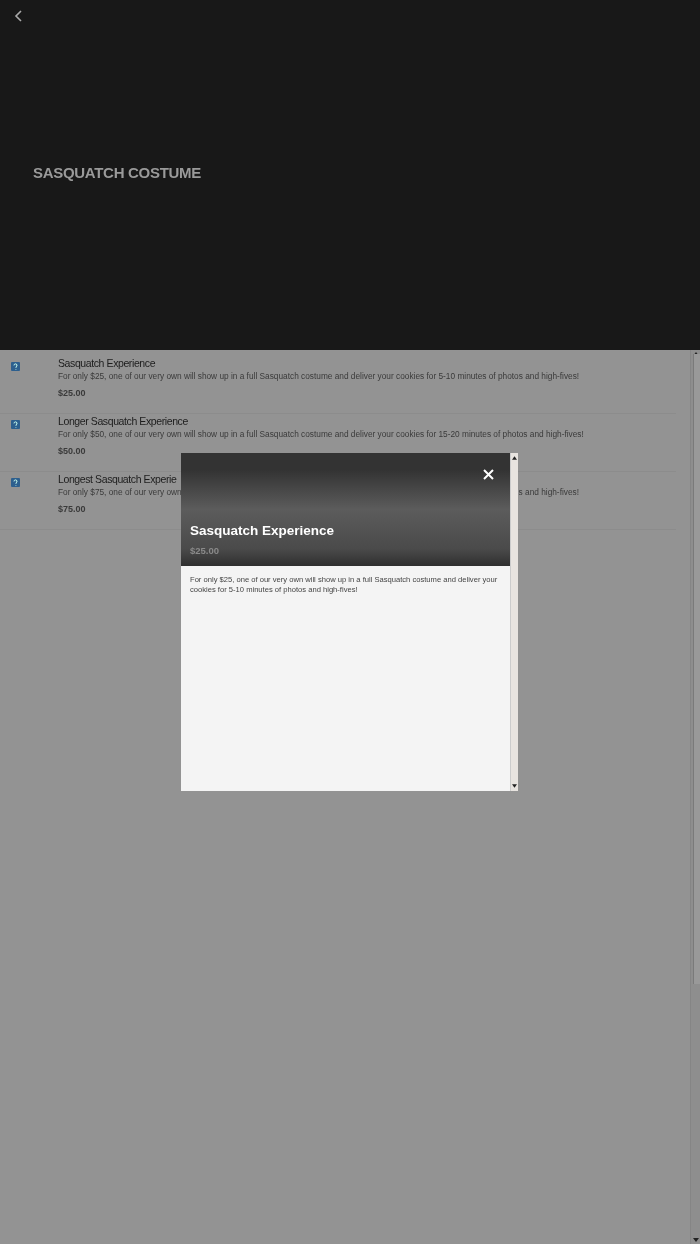 The height and width of the screenshot is (1244, 700). Describe the element at coordinates (262, 530) in the screenshot. I see `dialog-title: Sasquatch Experience` at that location.